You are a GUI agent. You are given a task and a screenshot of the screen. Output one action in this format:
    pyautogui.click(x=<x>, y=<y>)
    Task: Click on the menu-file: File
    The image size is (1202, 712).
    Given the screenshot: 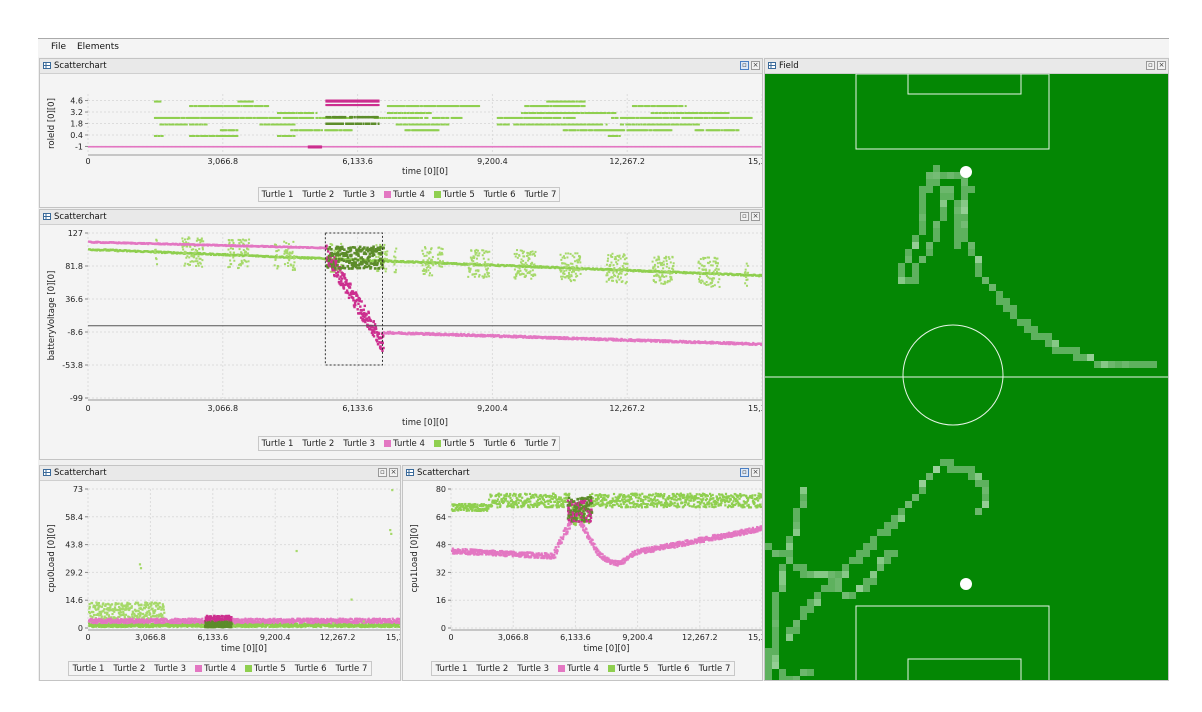 What is the action you would take?
    pyautogui.click(x=58, y=47)
    